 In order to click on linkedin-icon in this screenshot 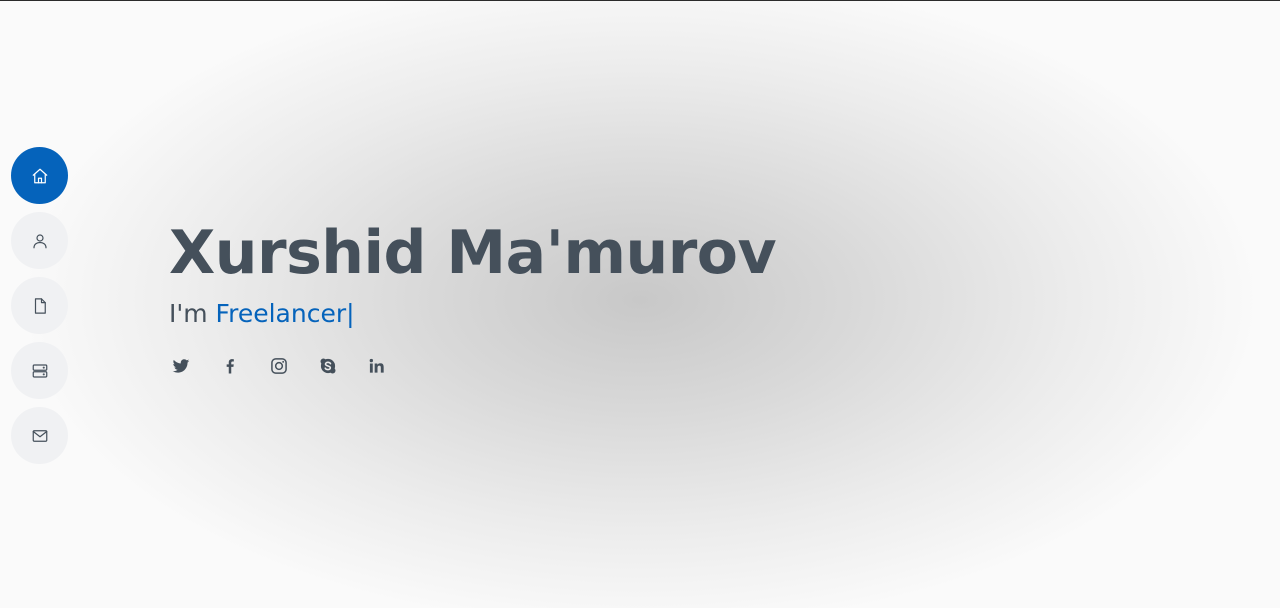, I will do `click(376, 365)`.